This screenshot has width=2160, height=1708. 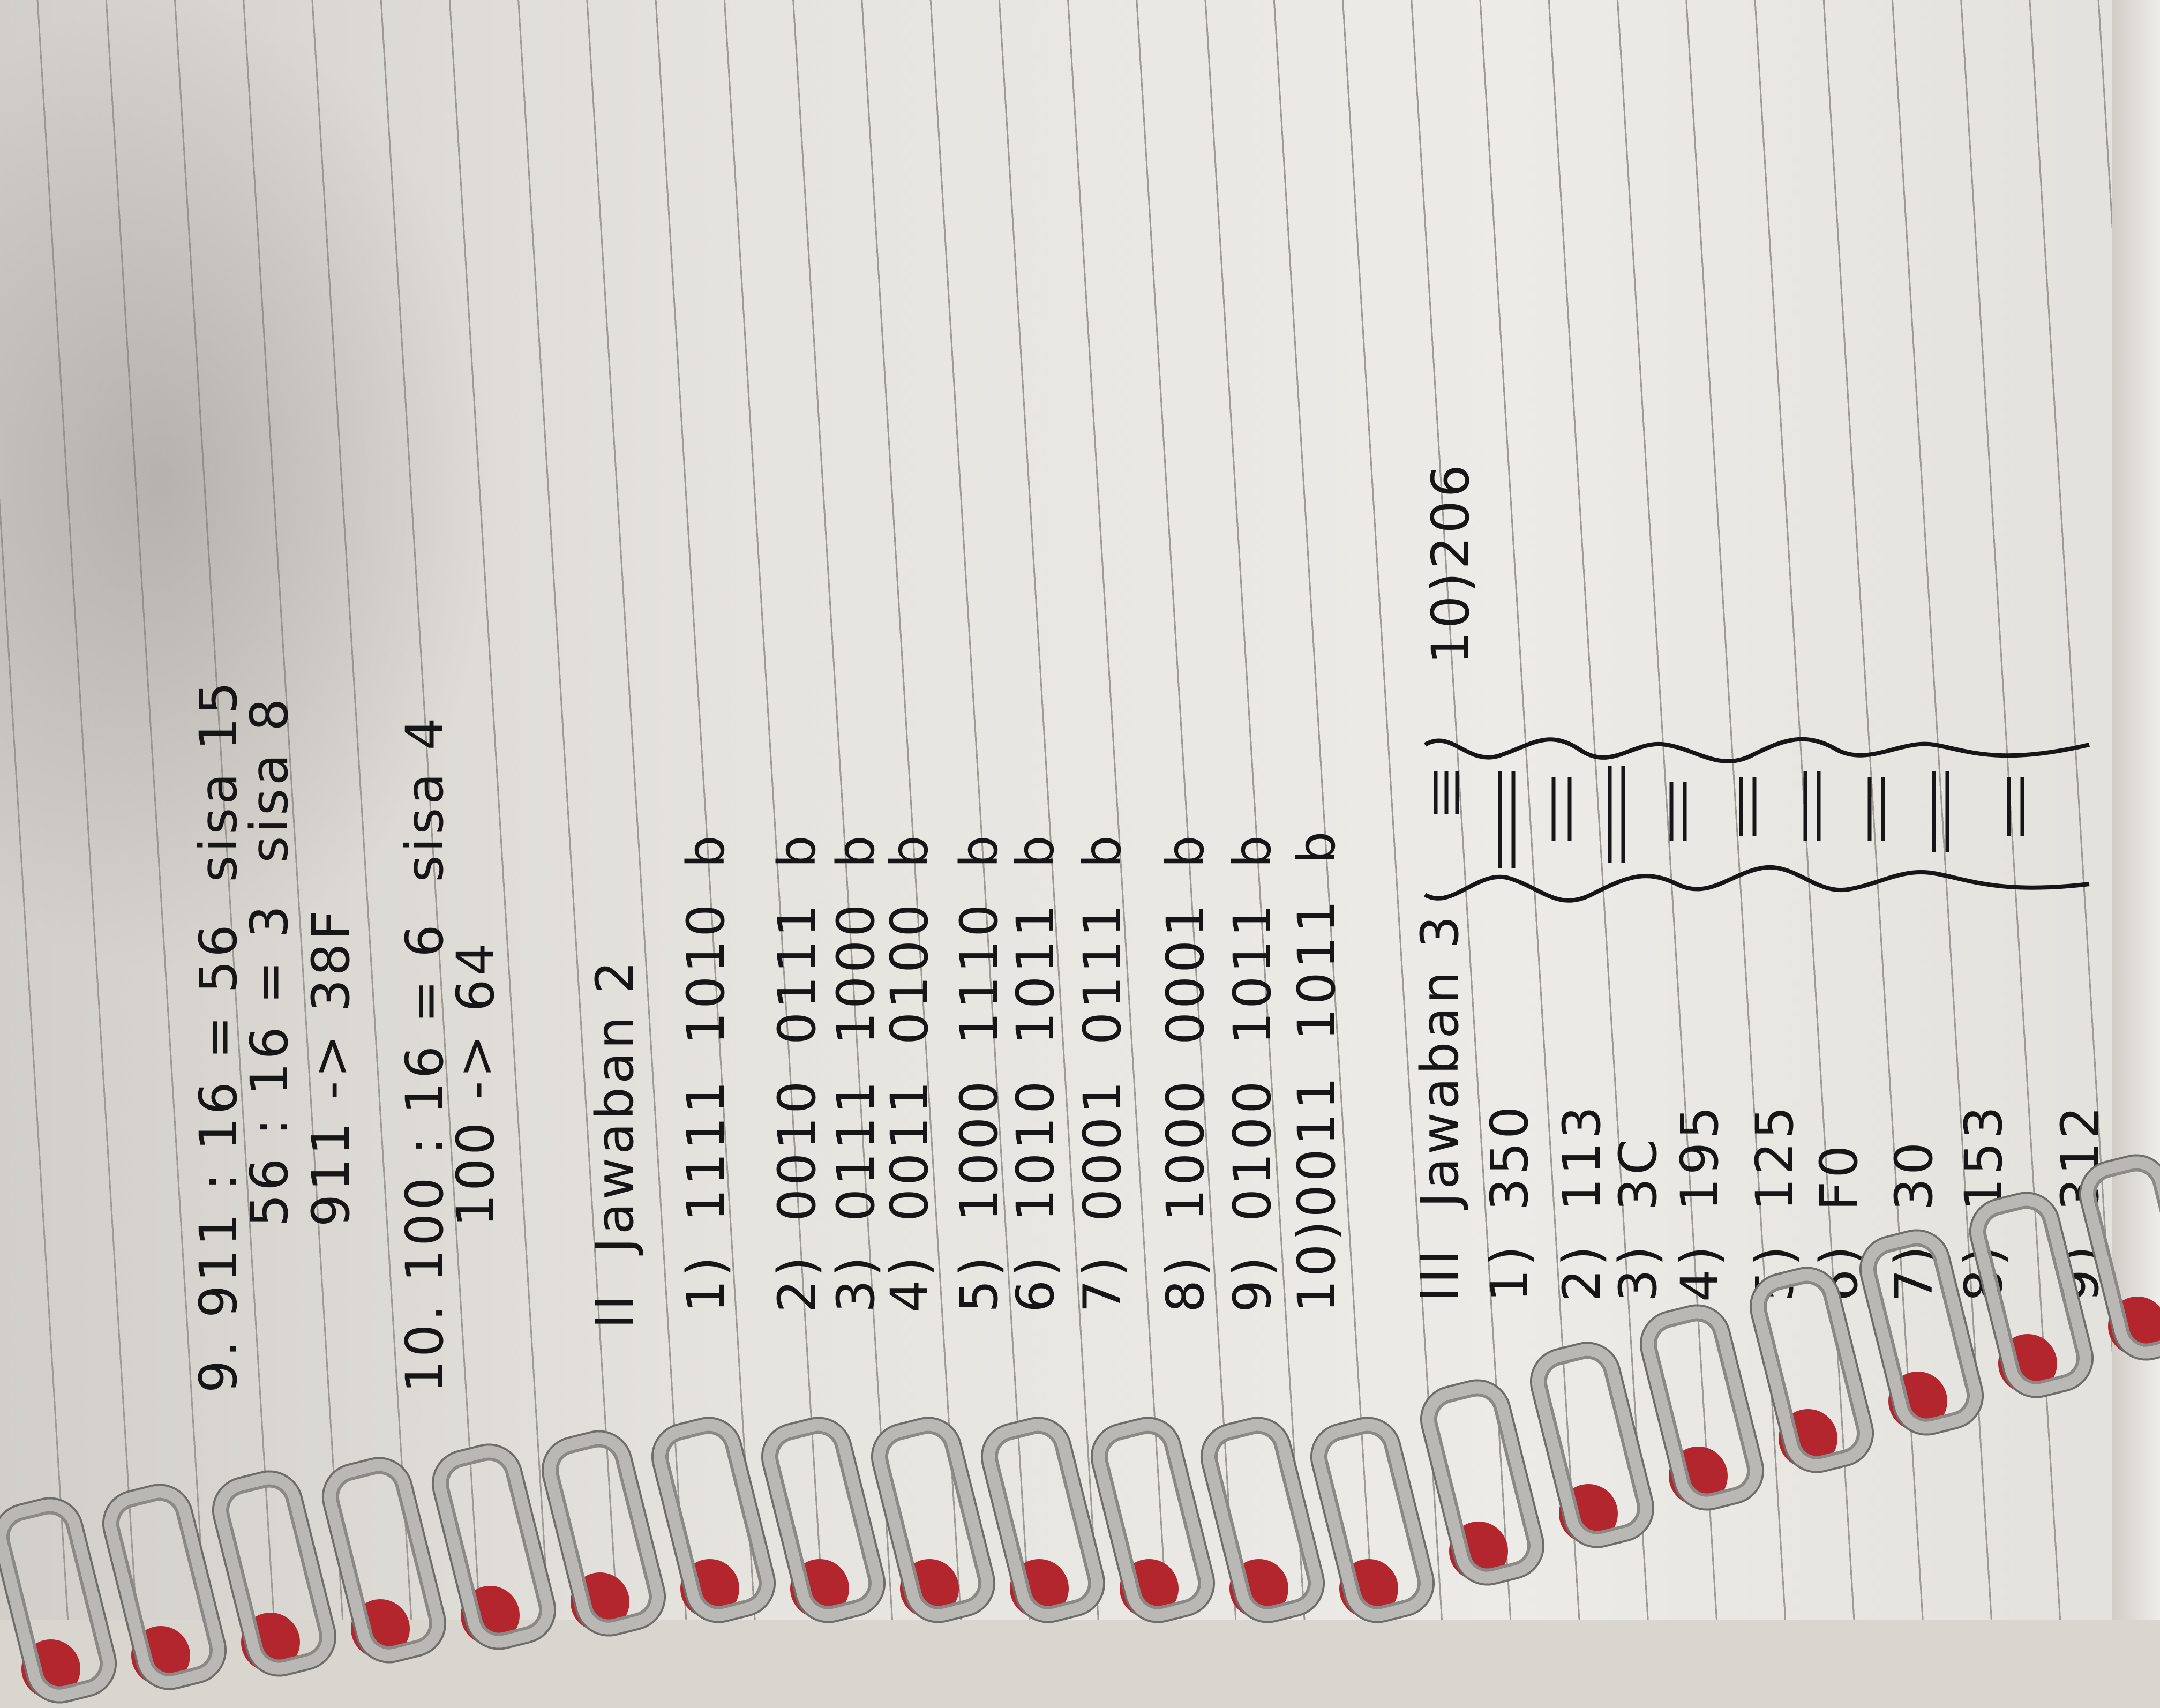 What do you see at coordinates (615, 1143) in the screenshot?
I see `section-2-heading: II Jawaban 2` at bounding box center [615, 1143].